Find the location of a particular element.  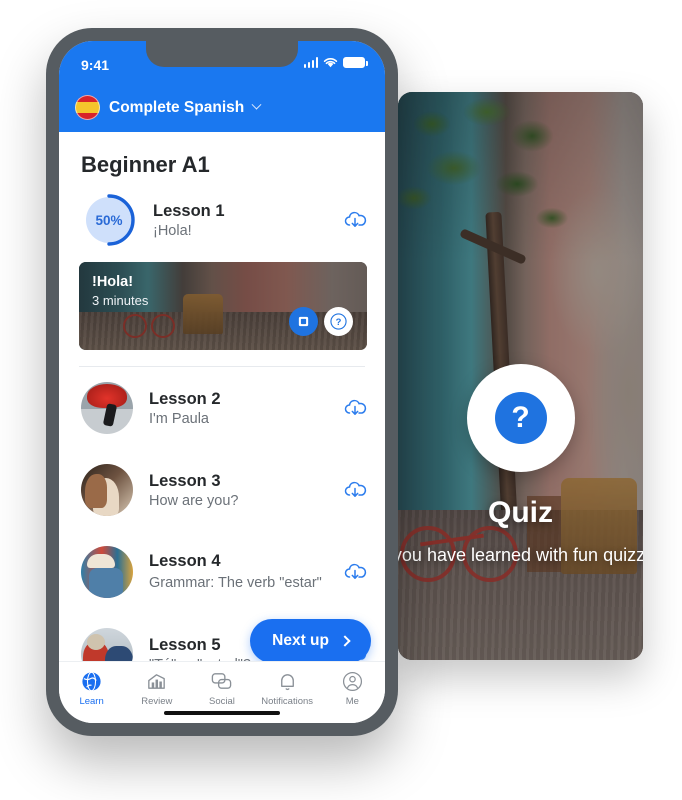

tab-learn: Learn is located at coordinates (92, 688).